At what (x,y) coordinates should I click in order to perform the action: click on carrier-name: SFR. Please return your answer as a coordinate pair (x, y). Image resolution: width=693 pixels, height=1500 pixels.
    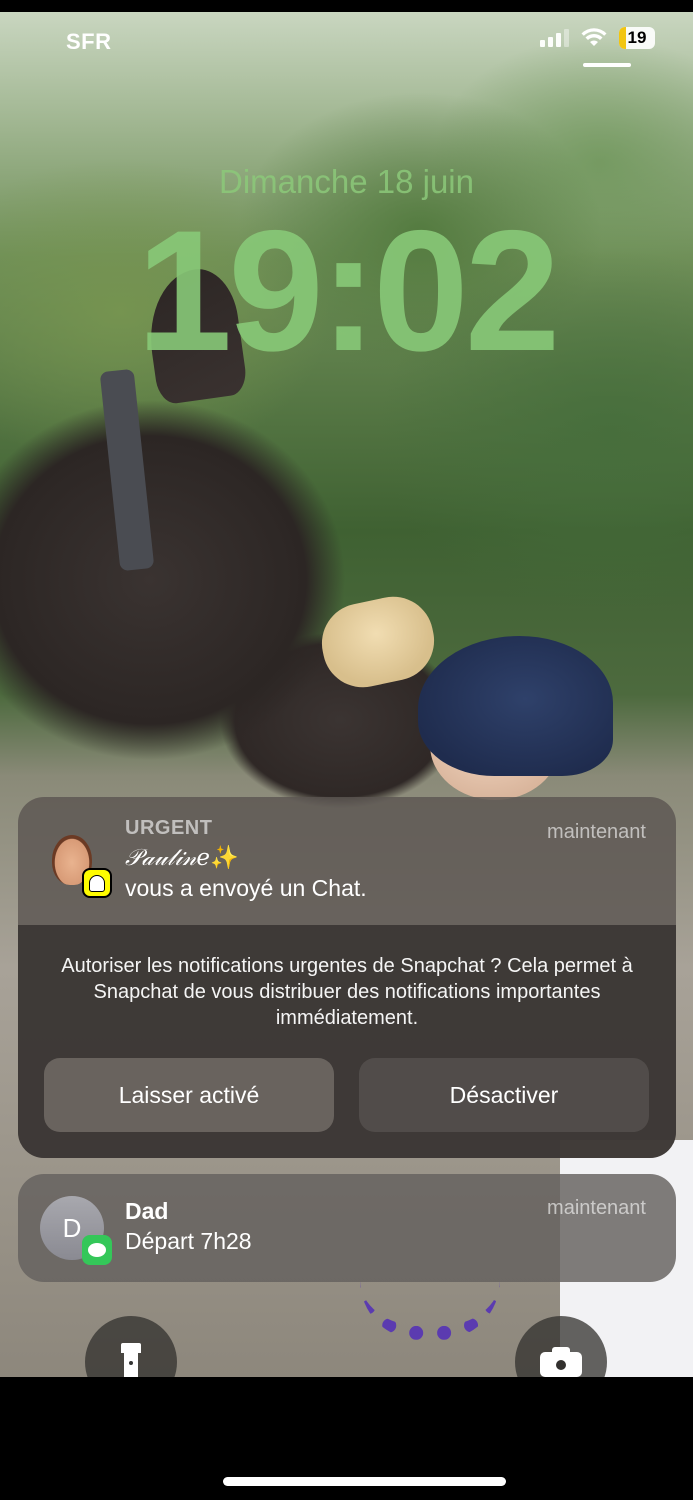
    Looking at the image, I should click on (89, 41).